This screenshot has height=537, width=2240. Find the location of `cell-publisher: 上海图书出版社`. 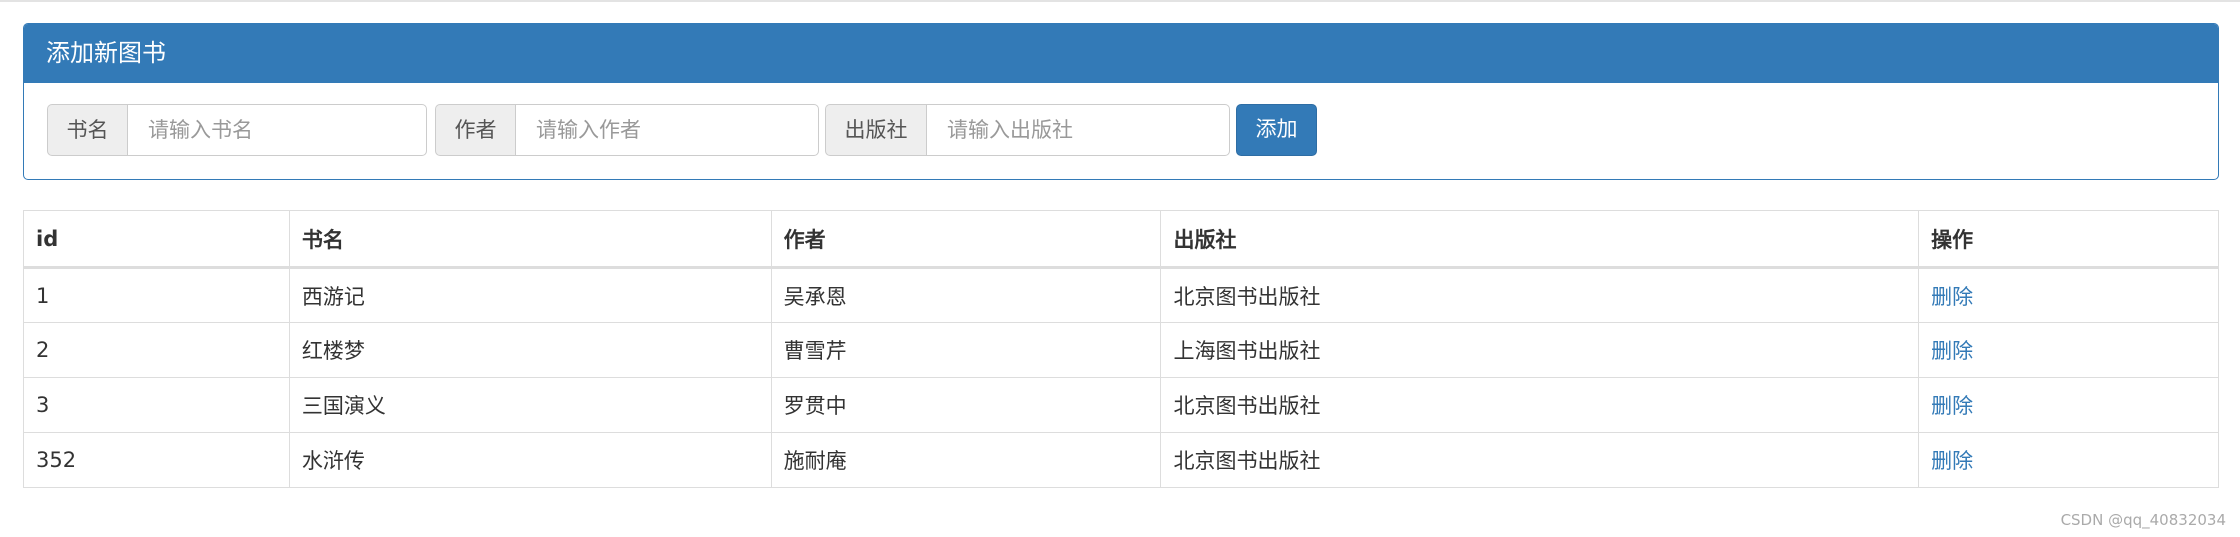

cell-publisher: 上海图书出版社 is located at coordinates (1540, 350).